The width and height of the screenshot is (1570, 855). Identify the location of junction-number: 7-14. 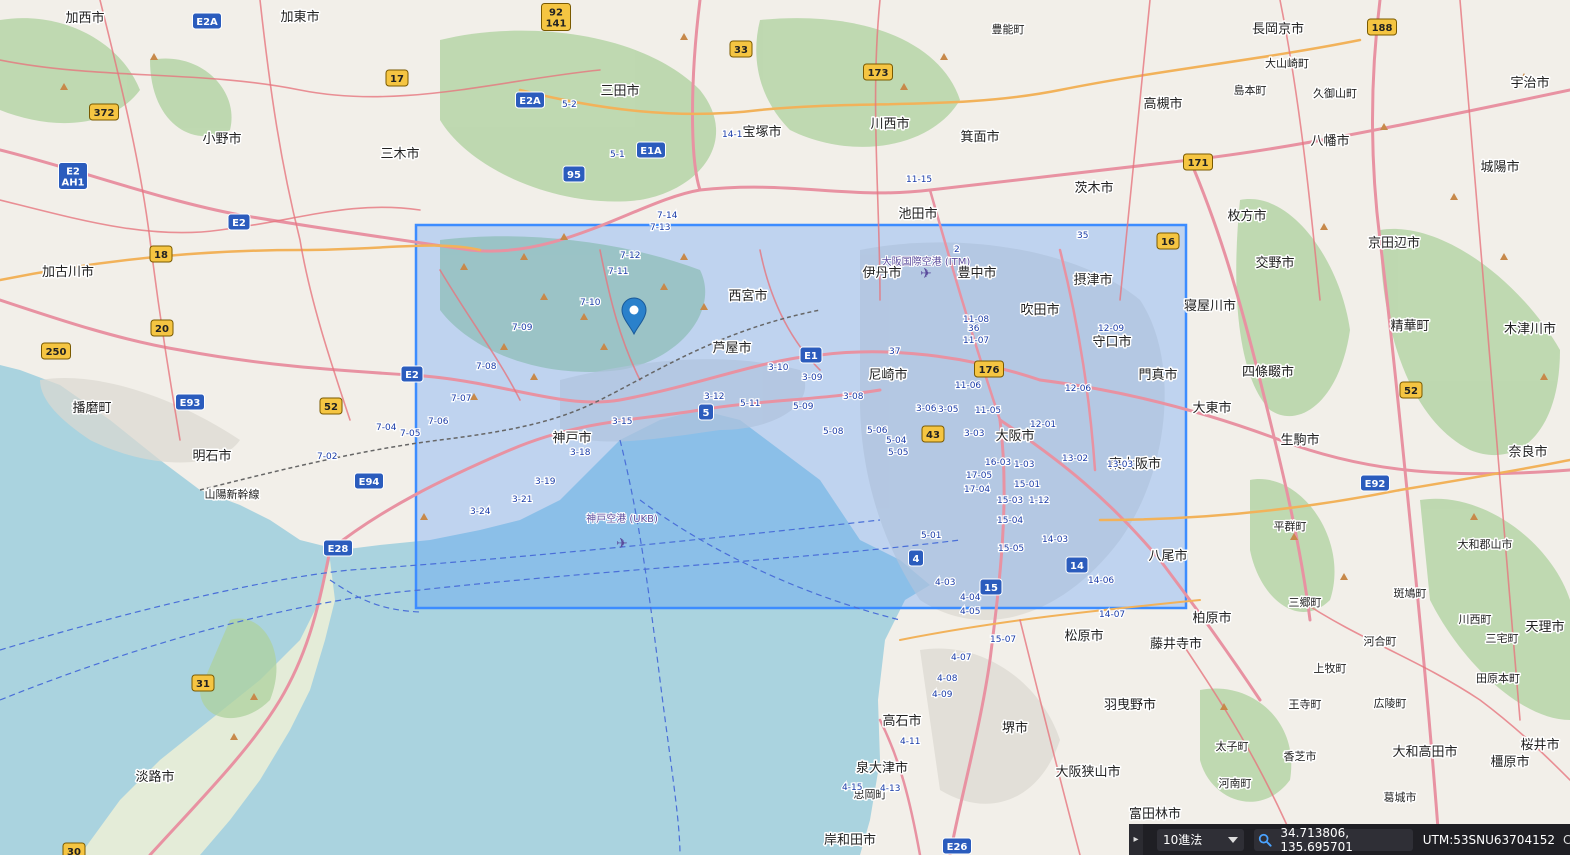
(667, 216).